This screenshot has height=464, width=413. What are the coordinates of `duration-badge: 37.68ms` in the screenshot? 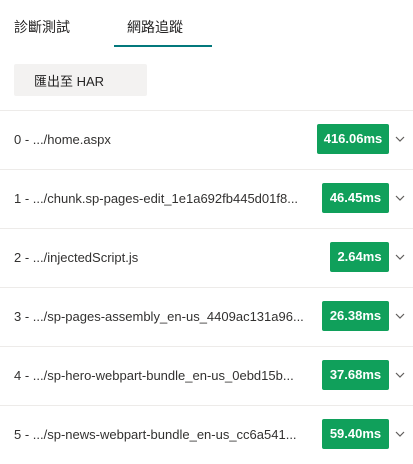 It's located at (355, 375).